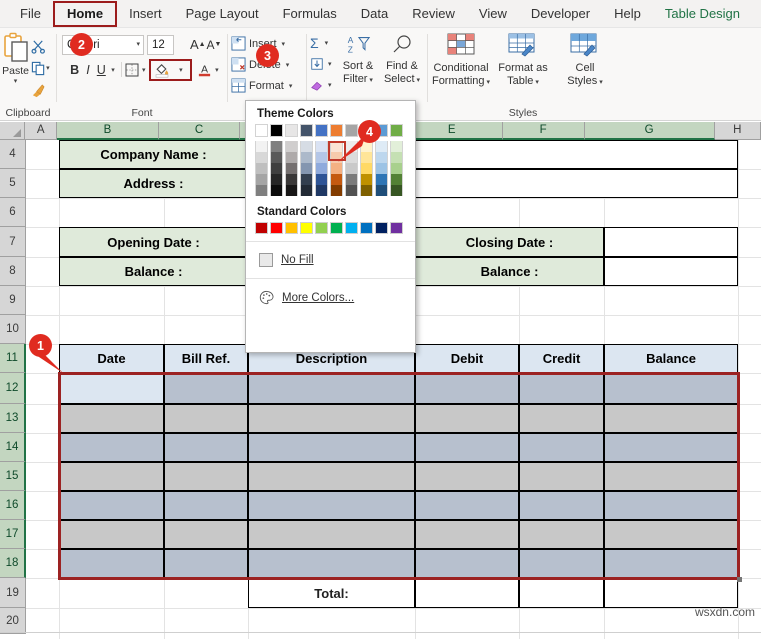 The height and width of the screenshot is (639, 761). I want to click on font-color-chevron-down-icon: ▾, so click(217, 69).